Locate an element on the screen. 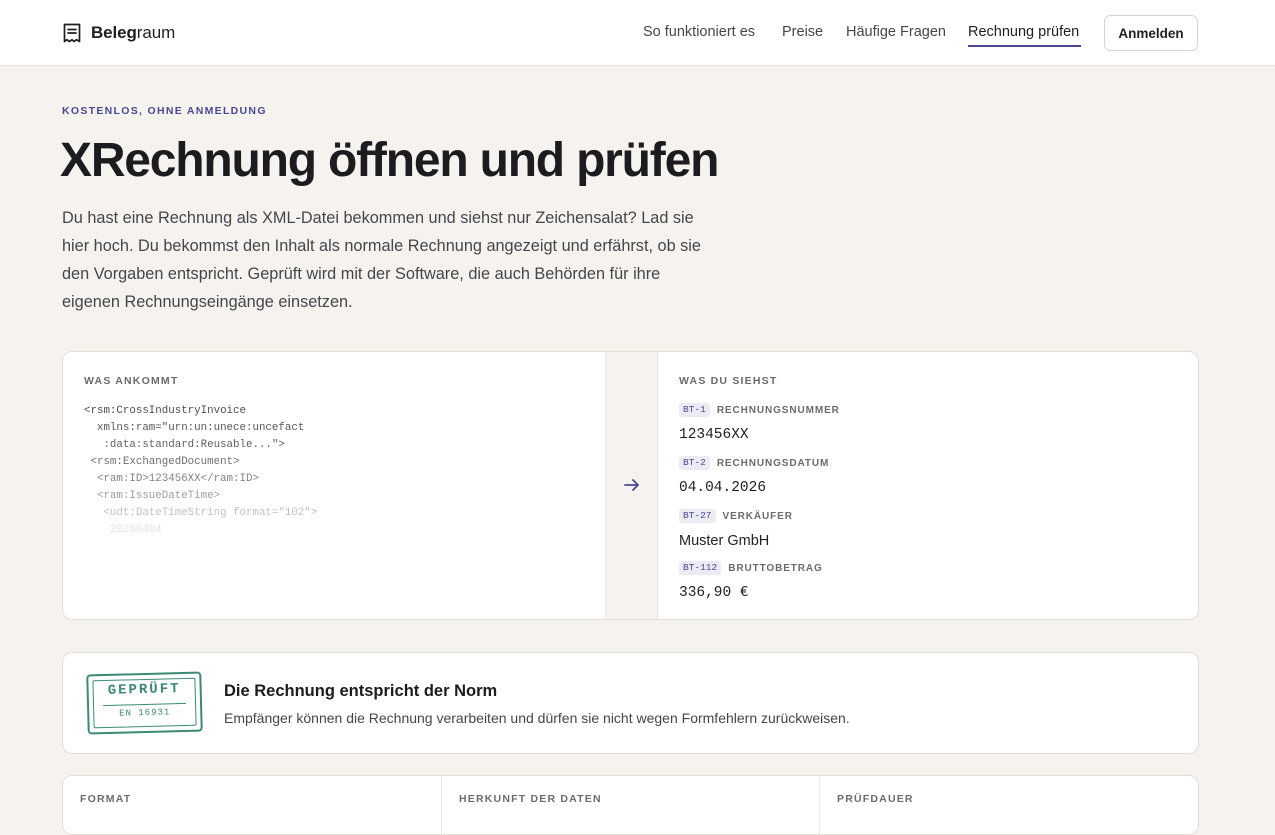 Image resolution: width=1275 pixels, height=835 pixels. info-check-duration: PRÜFDAUER is located at coordinates (1008, 805).